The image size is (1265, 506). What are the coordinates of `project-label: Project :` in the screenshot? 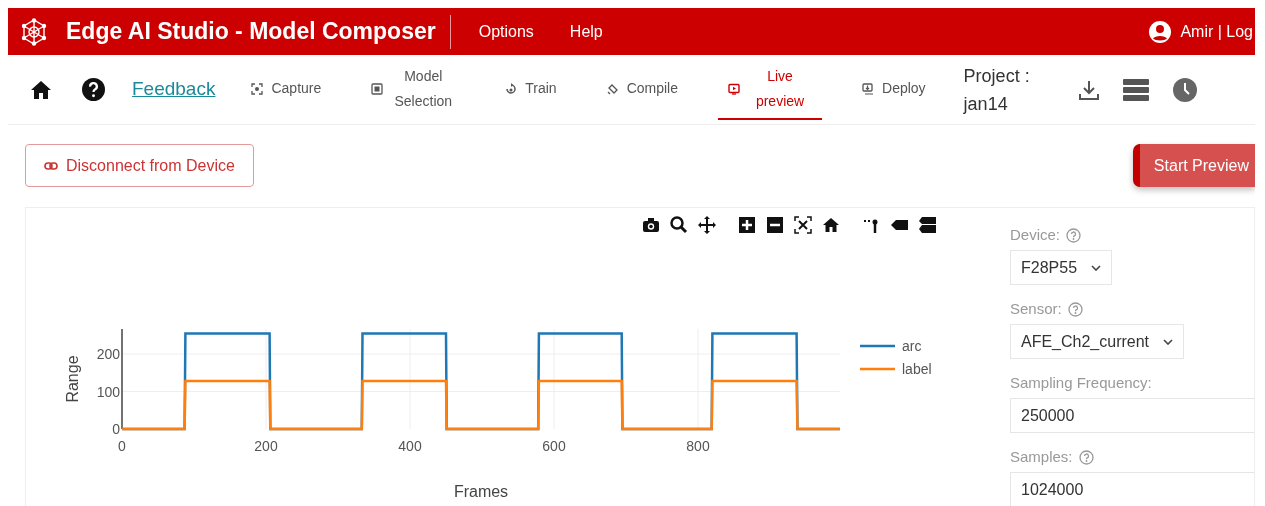 It's located at (996, 76).